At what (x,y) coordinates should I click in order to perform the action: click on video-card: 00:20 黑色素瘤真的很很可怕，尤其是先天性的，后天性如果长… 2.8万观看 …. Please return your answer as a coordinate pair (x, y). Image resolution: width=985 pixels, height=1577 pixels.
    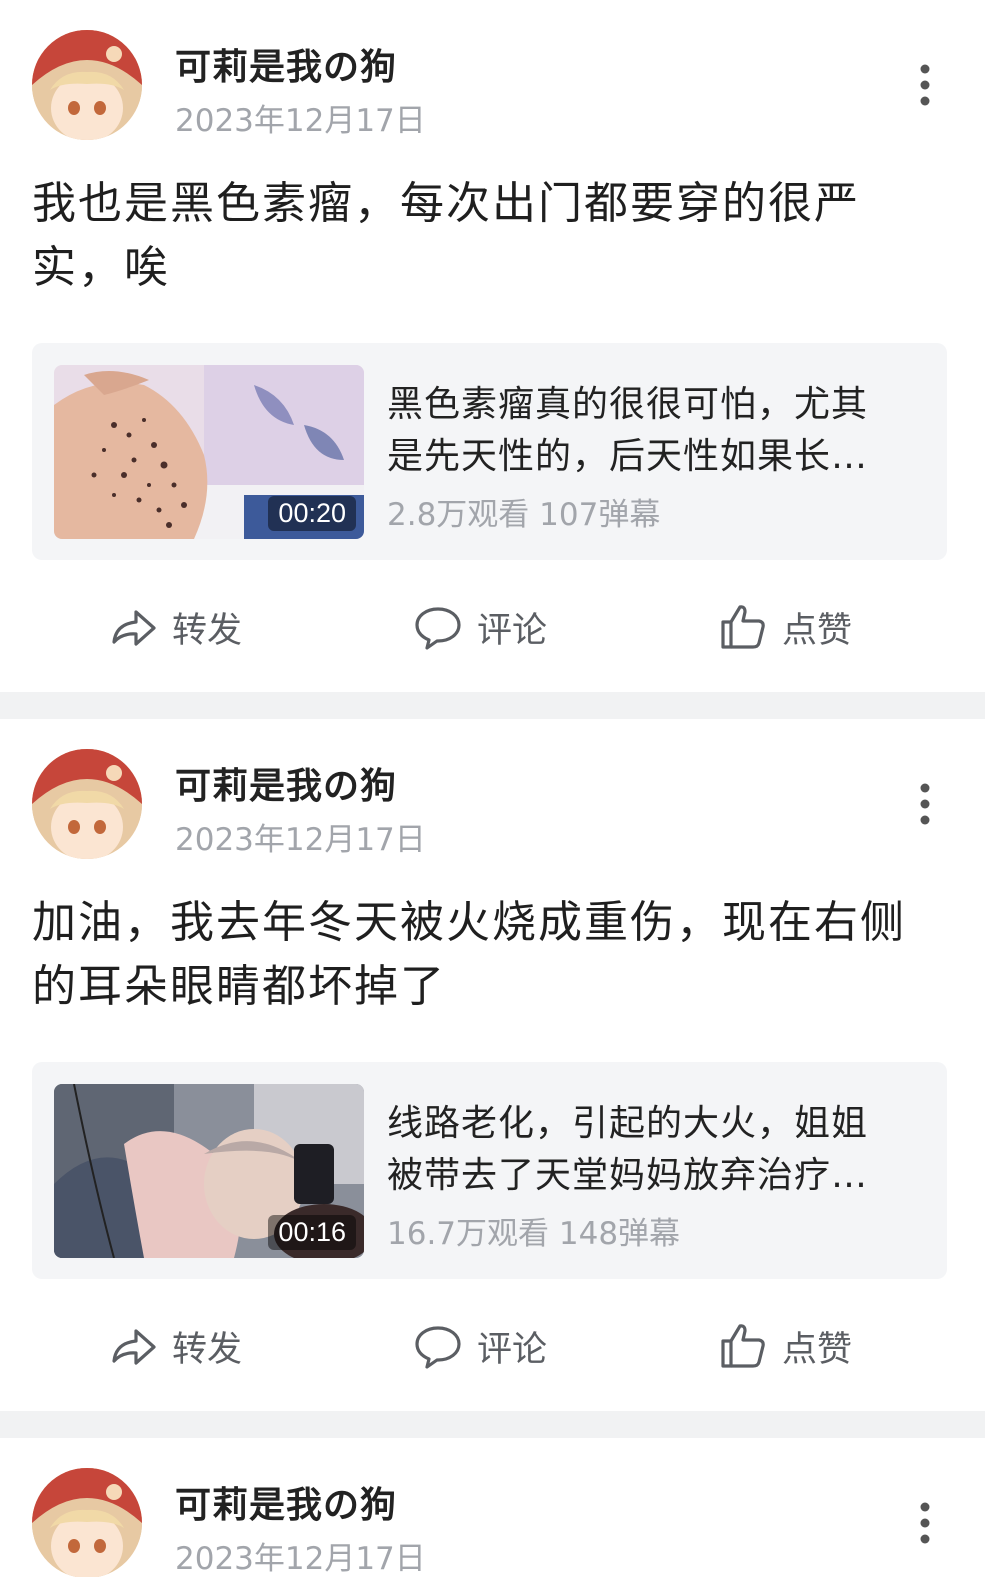
    Looking at the image, I should click on (489, 451).